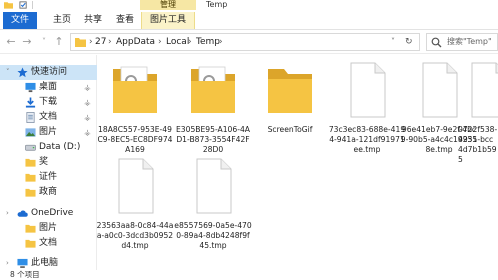 The height and width of the screenshot is (280, 498). I want to click on refresh-icon: ↻, so click(409, 42).